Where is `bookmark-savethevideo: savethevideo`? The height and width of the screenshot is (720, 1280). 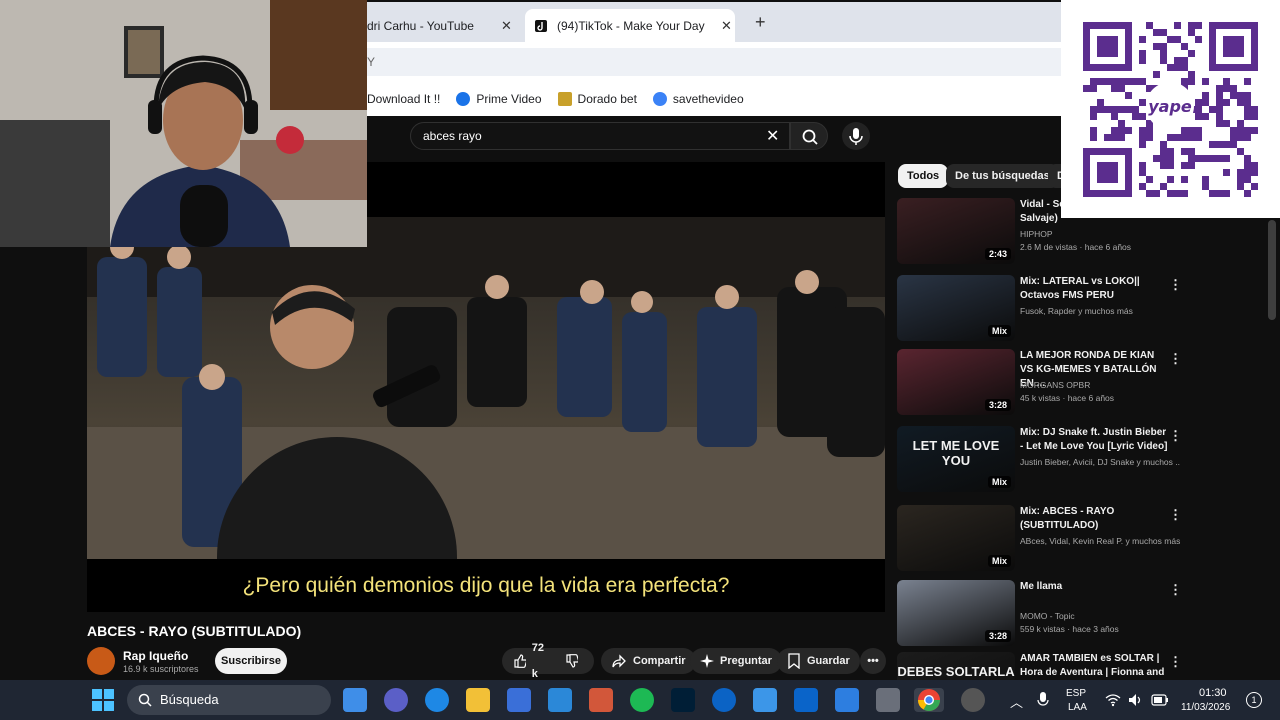
bookmark-savethevideo: savethevideo is located at coordinates (698, 99).